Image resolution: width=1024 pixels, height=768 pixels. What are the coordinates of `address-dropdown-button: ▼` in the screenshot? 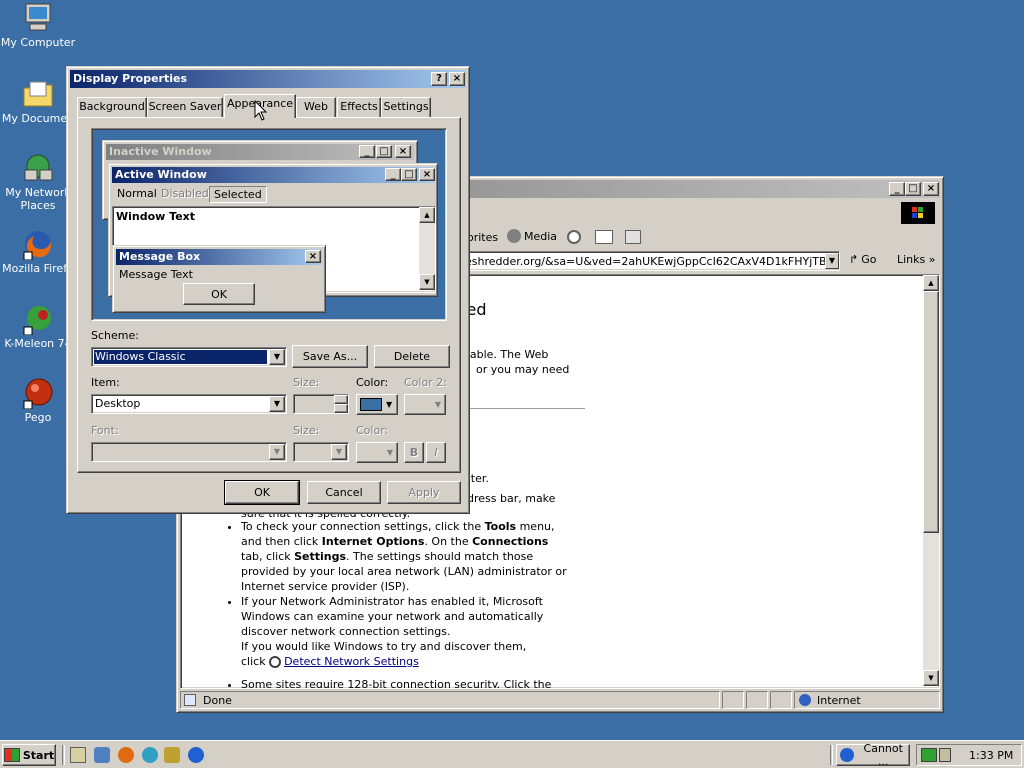 It's located at (832, 261).